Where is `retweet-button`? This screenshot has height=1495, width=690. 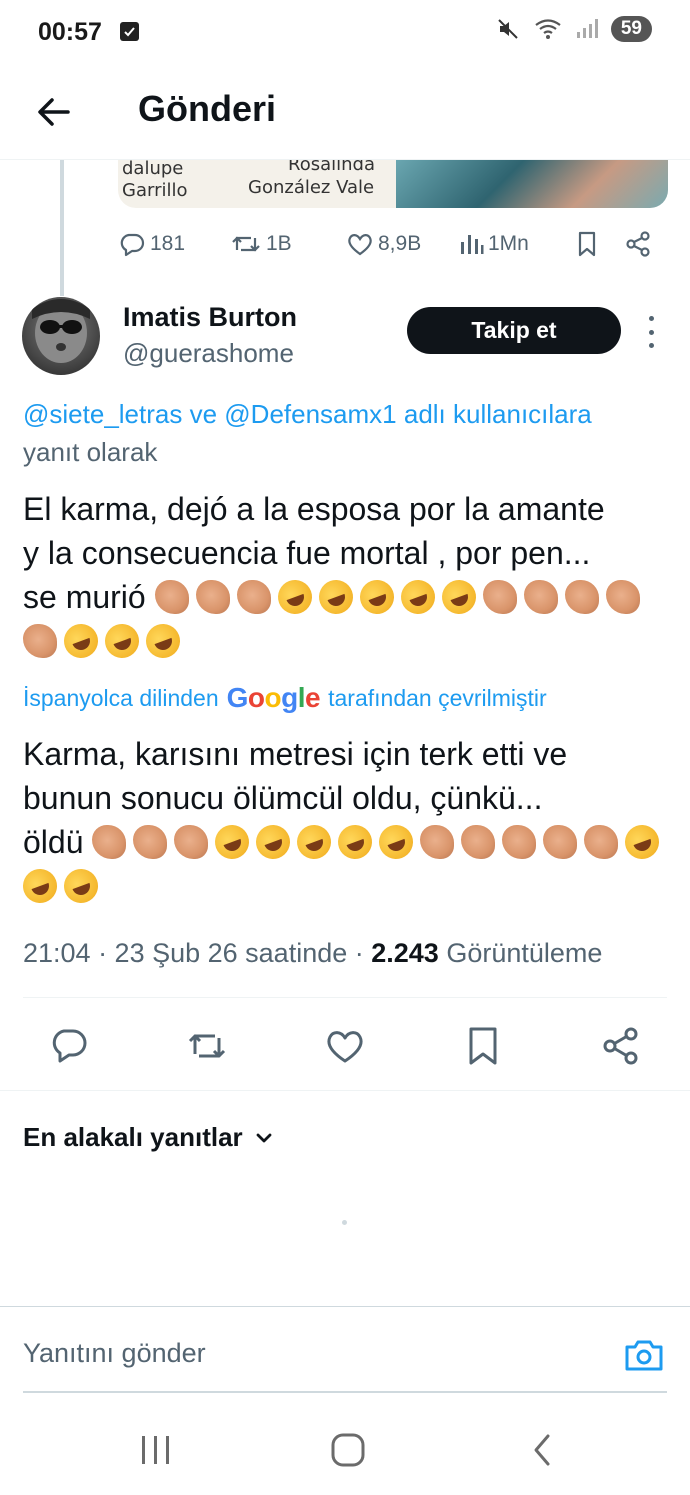 retweet-button is located at coordinates (207, 1046).